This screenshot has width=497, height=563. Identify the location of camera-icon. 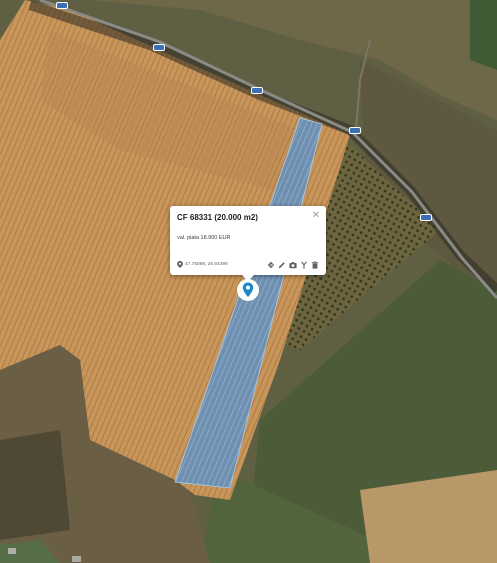
(293, 265).